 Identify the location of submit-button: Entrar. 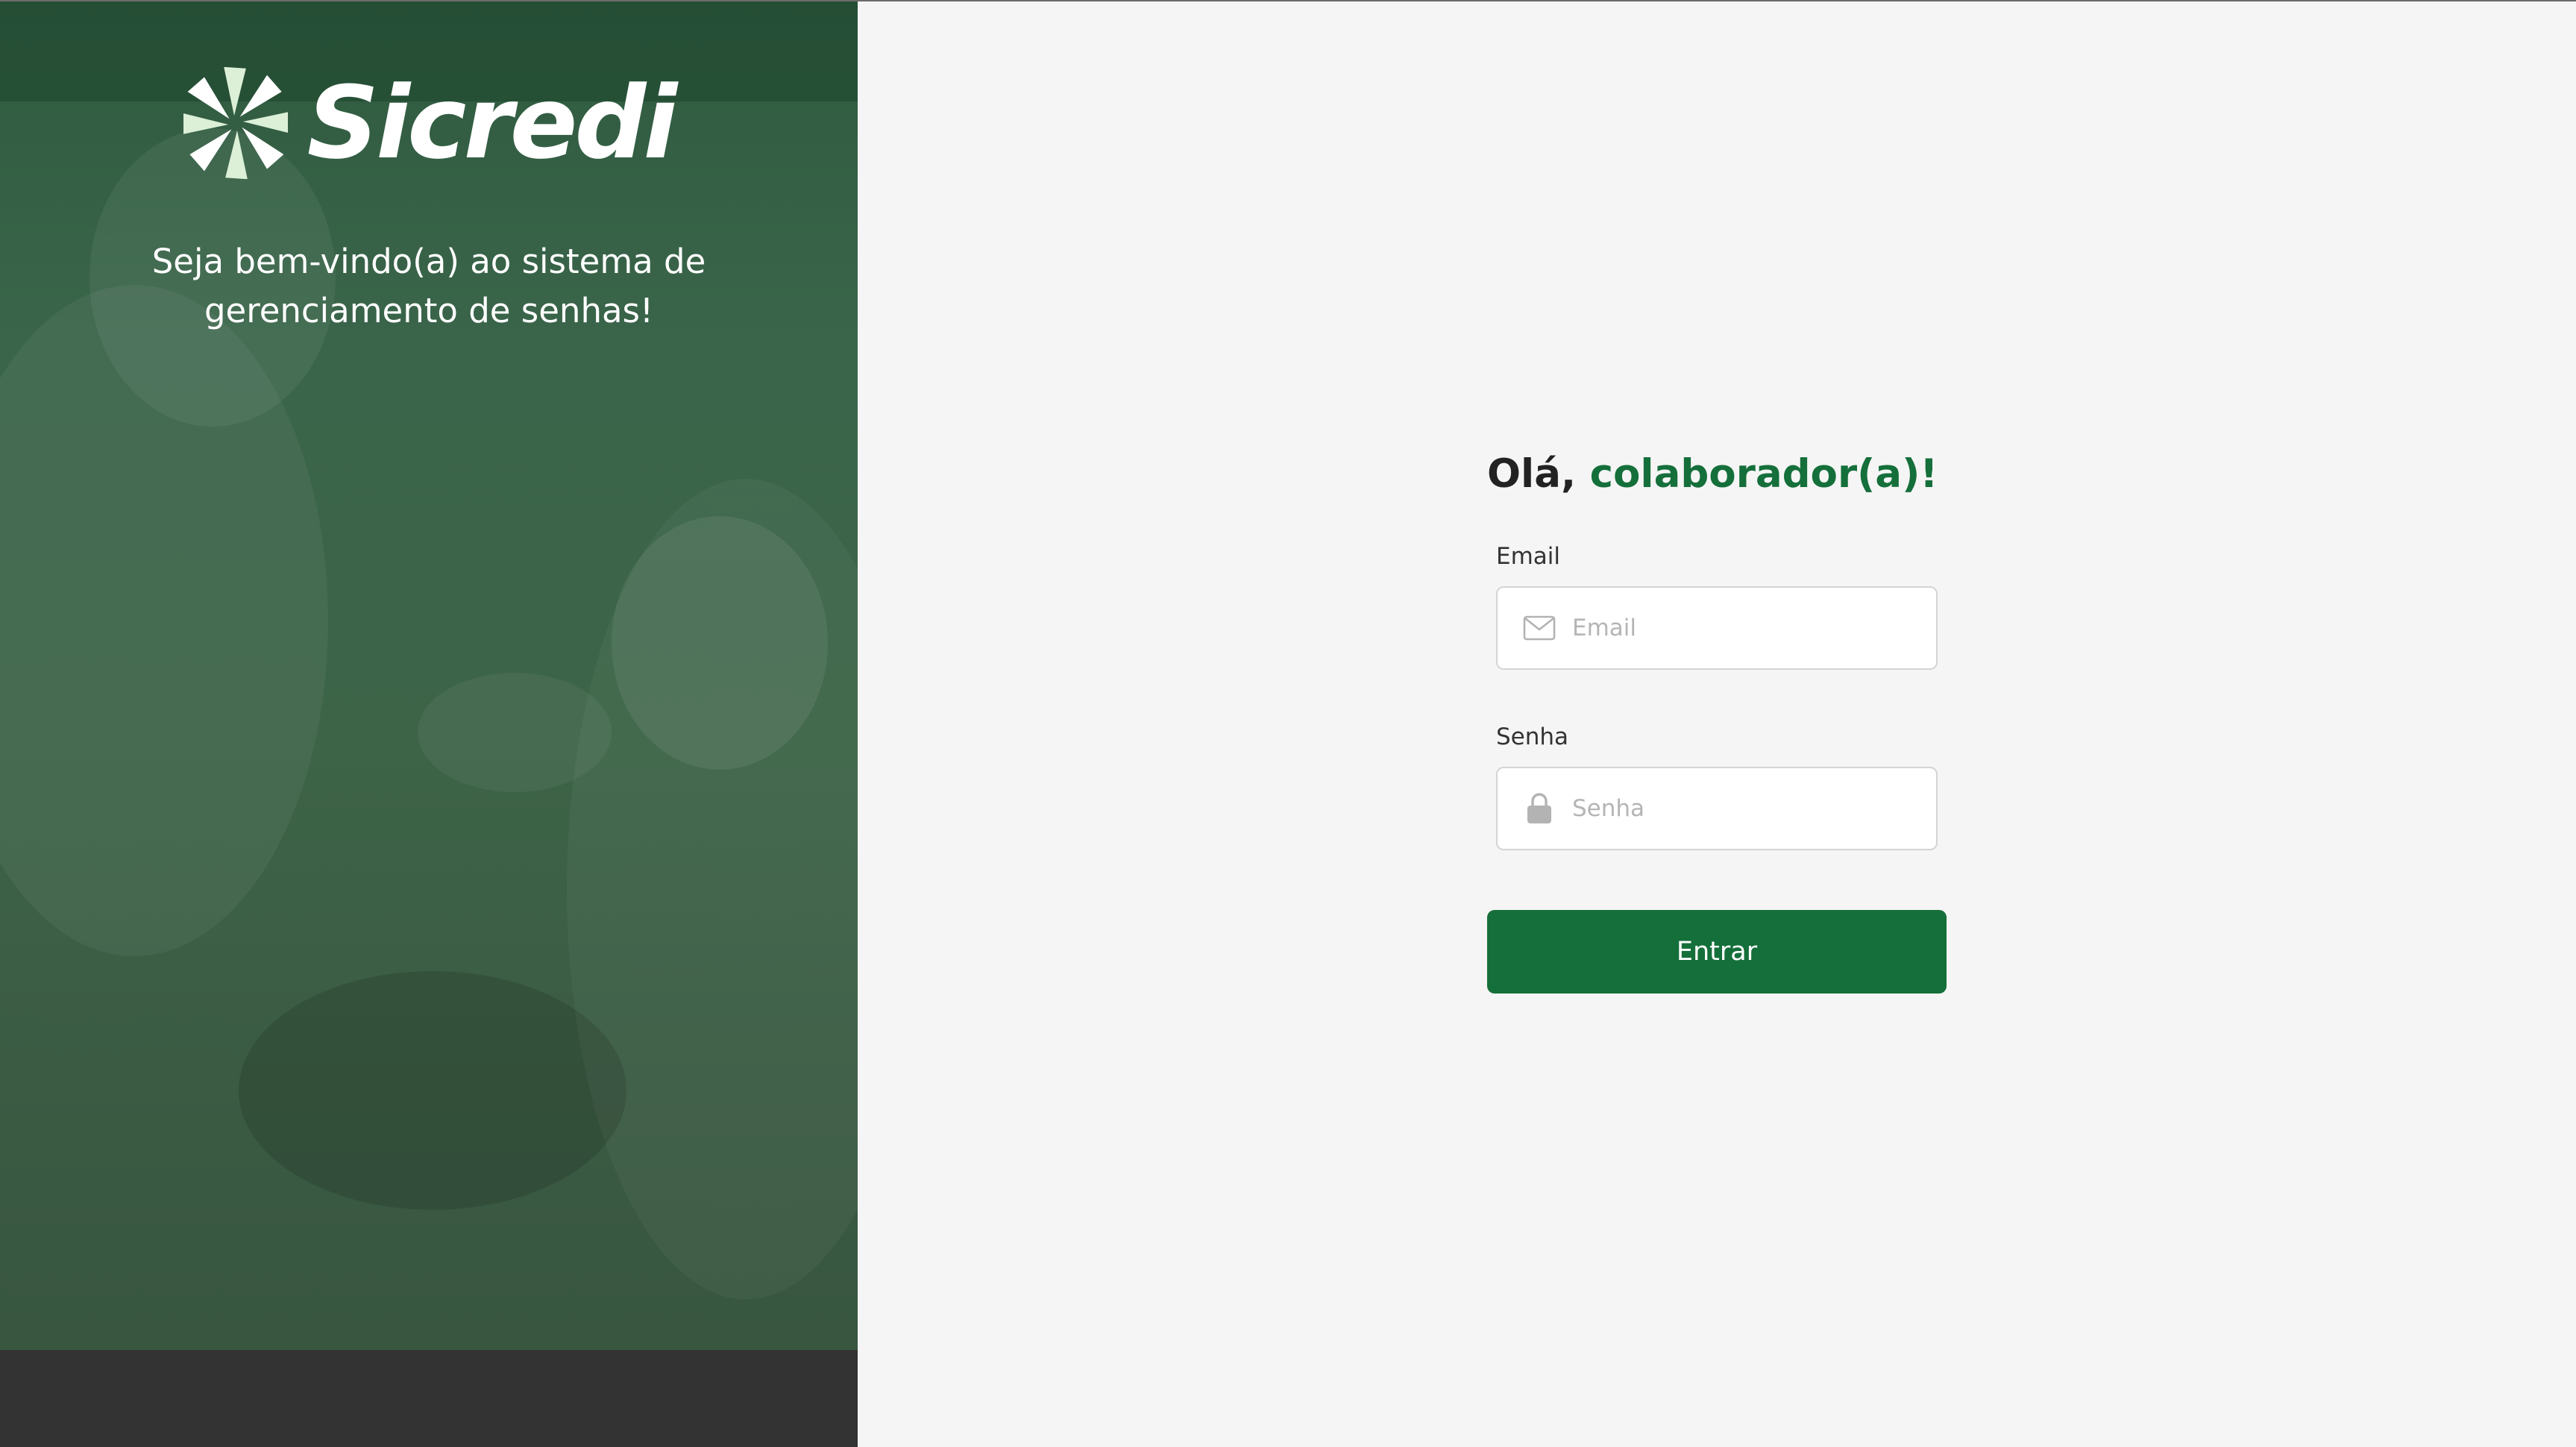
(1717, 952).